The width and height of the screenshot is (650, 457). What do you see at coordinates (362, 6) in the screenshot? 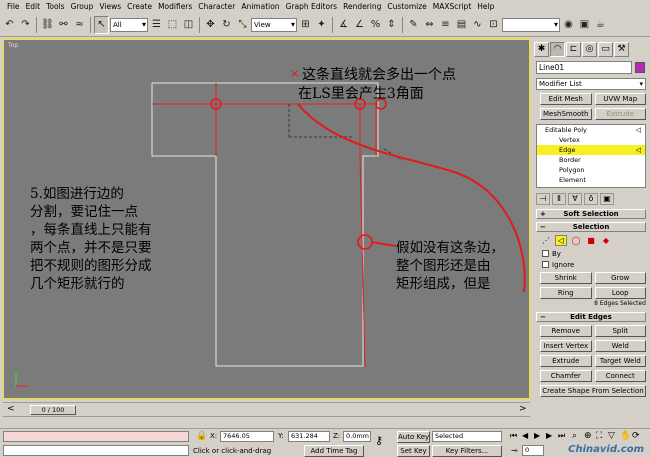
I see `menu-rendering: Rendering` at bounding box center [362, 6].